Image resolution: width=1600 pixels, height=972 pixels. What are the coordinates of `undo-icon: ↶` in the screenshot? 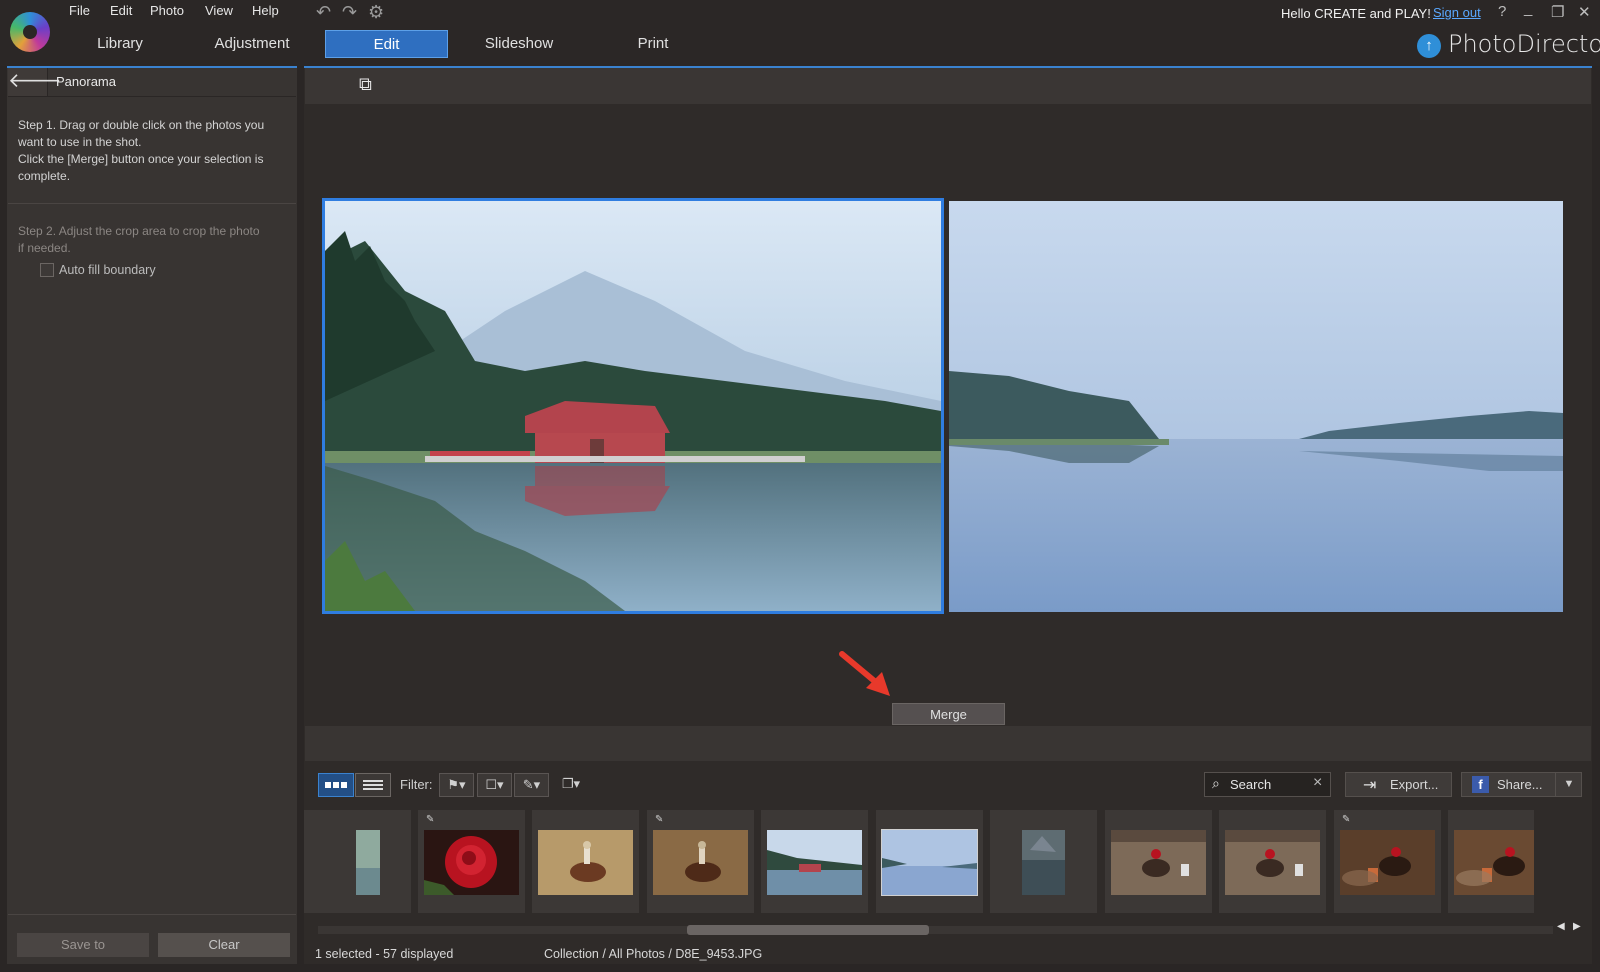 It's located at (323, 12).